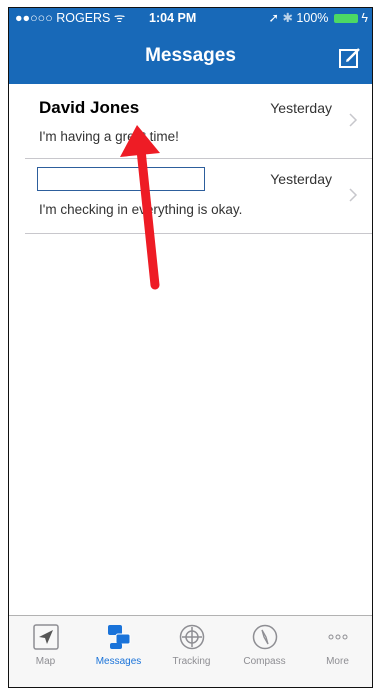 The image size is (381, 695). I want to click on sender-name-field, so click(121, 179).